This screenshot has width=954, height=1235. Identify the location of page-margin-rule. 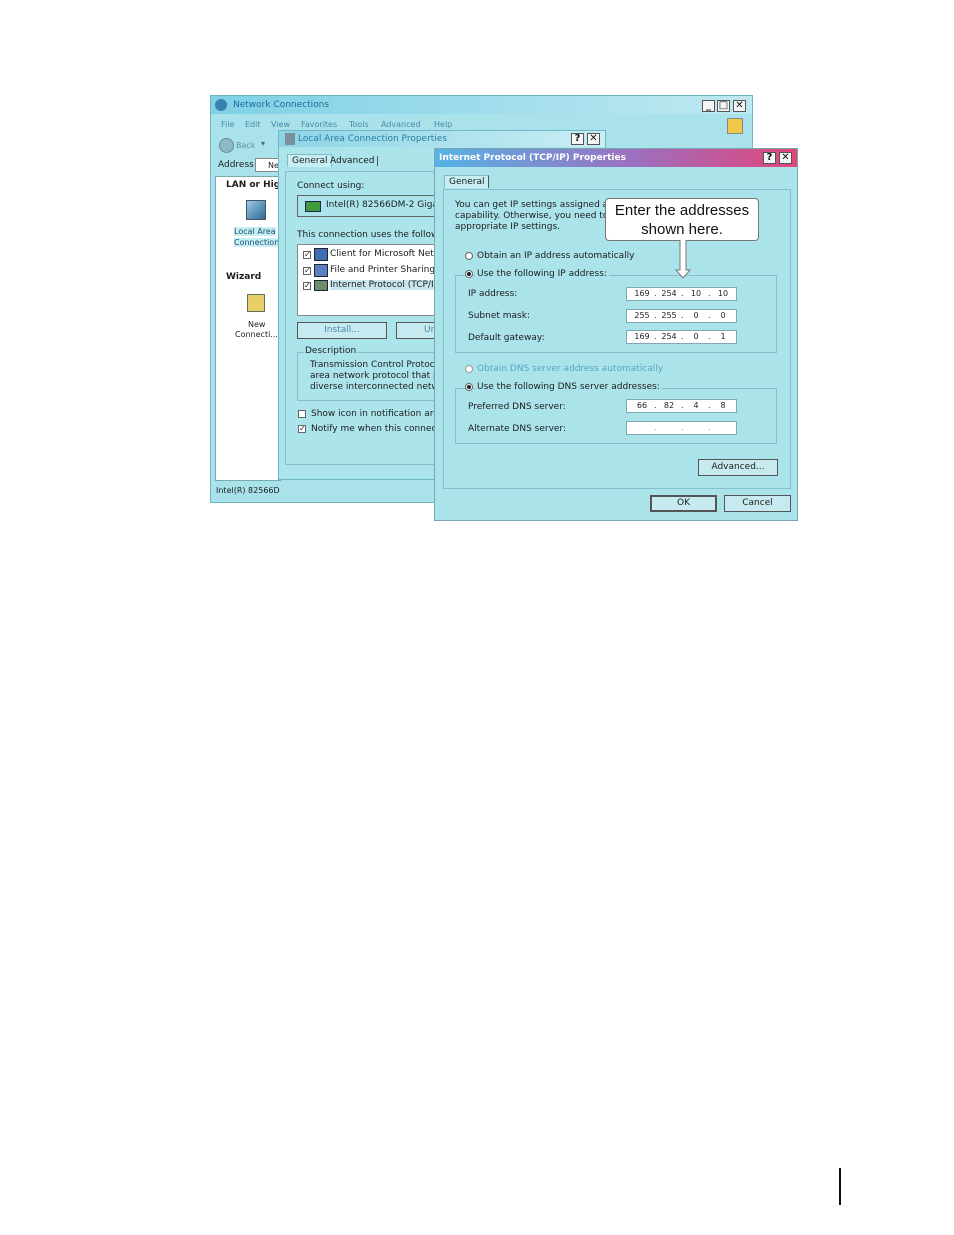
(840, 1186).